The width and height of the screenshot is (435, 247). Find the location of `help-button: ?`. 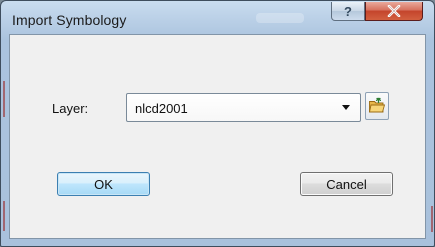

help-button: ? is located at coordinates (348, 11).